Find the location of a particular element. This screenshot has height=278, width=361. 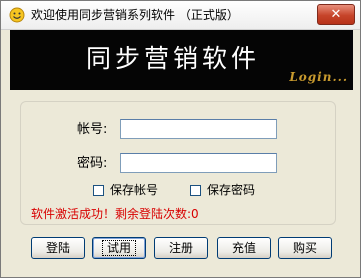

login-button-label: 登陆 is located at coordinates (57, 248).